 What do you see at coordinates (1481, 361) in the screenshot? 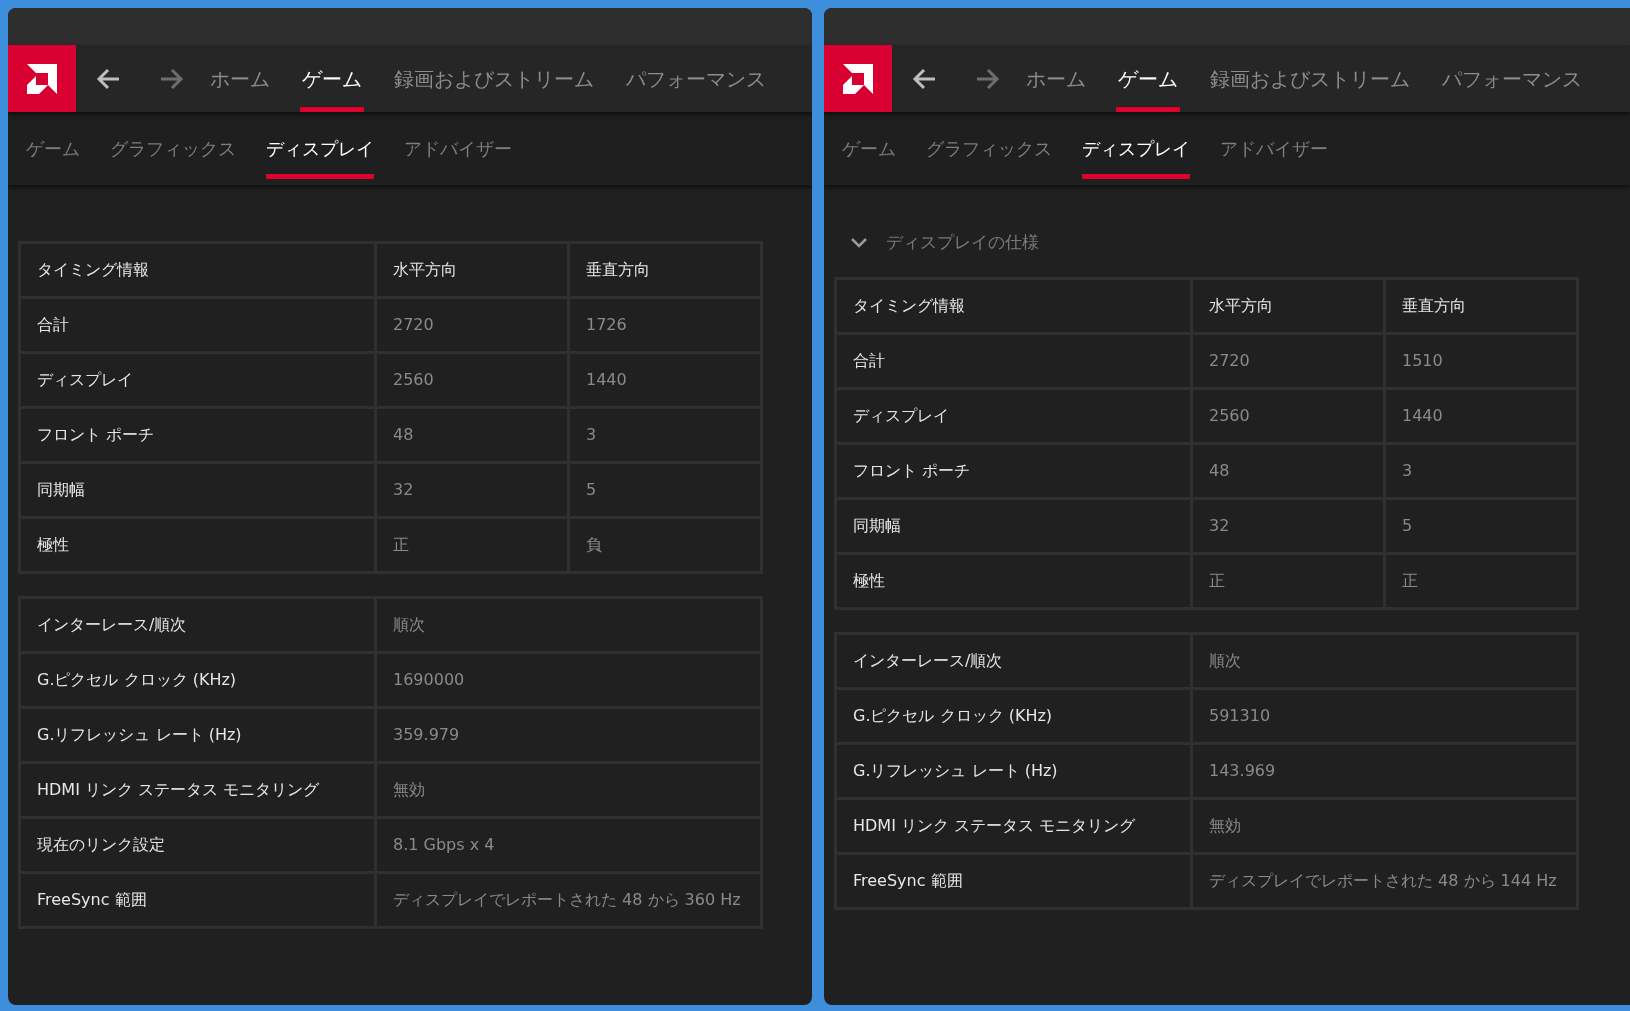
I see `table-value: 1510` at bounding box center [1481, 361].